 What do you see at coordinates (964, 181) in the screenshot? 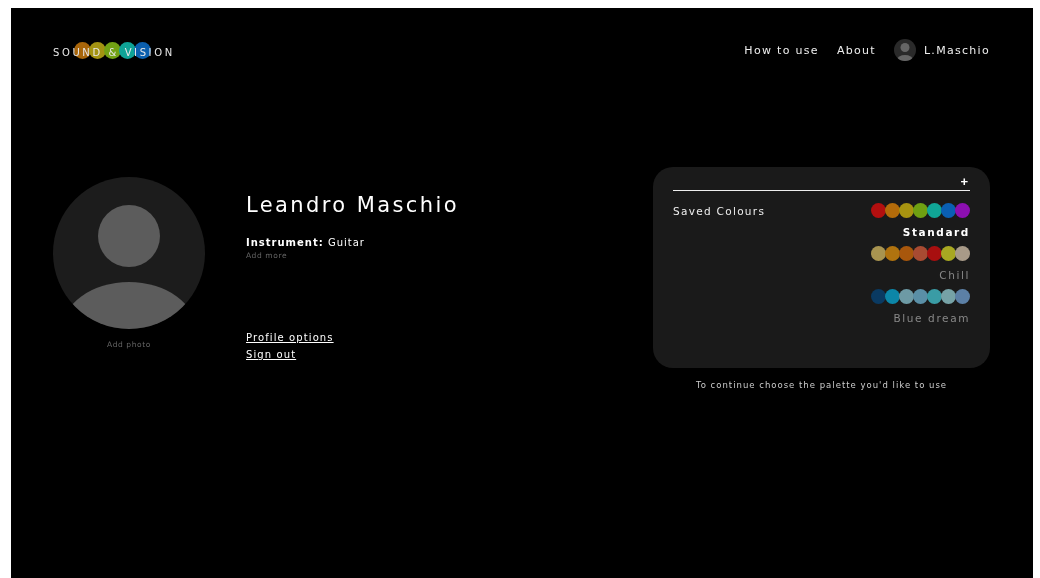
I see `add-button: +` at bounding box center [964, 181].